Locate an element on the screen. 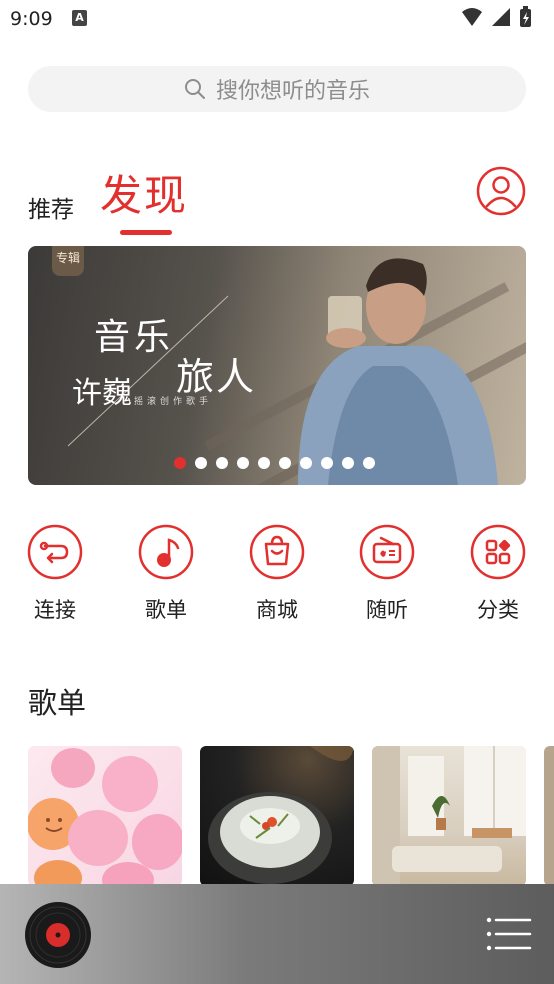 Image resolution: width=554 pixels, height=984 pixels. status-right-icons is located at coordinates (496, 16).